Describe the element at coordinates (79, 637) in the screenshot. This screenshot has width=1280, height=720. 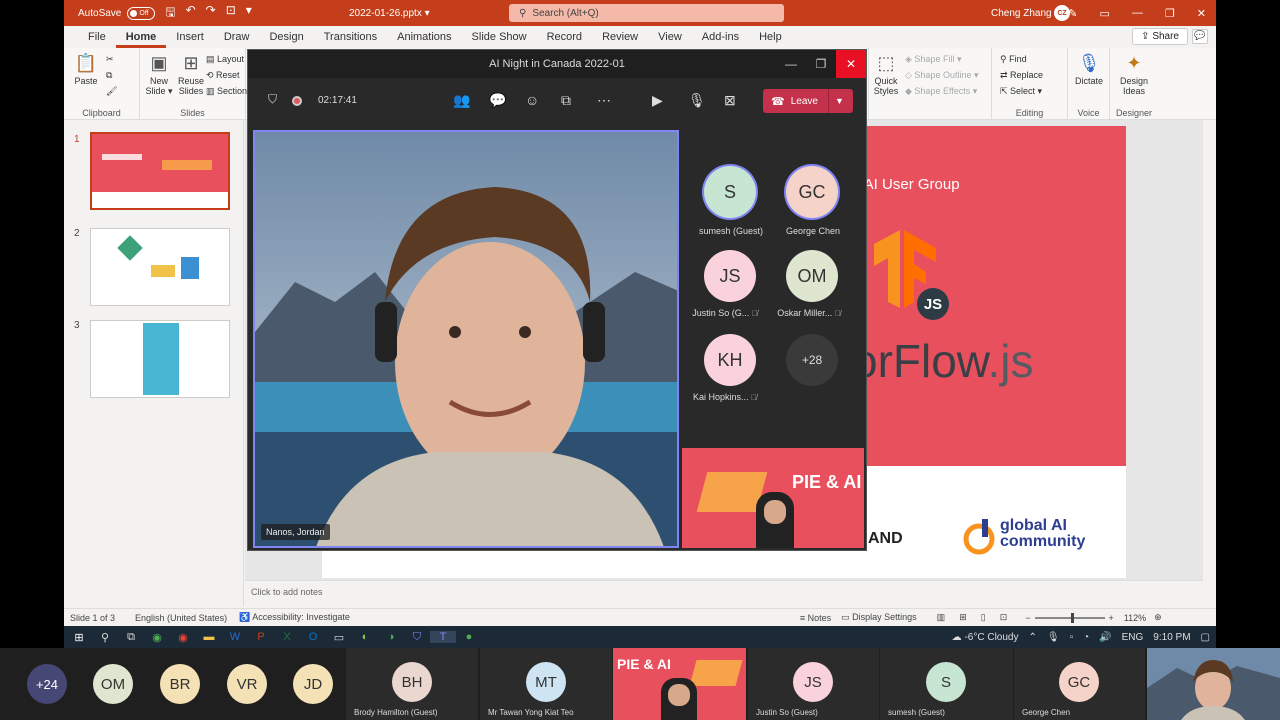
I see `start-icon: ⊞` at that location.